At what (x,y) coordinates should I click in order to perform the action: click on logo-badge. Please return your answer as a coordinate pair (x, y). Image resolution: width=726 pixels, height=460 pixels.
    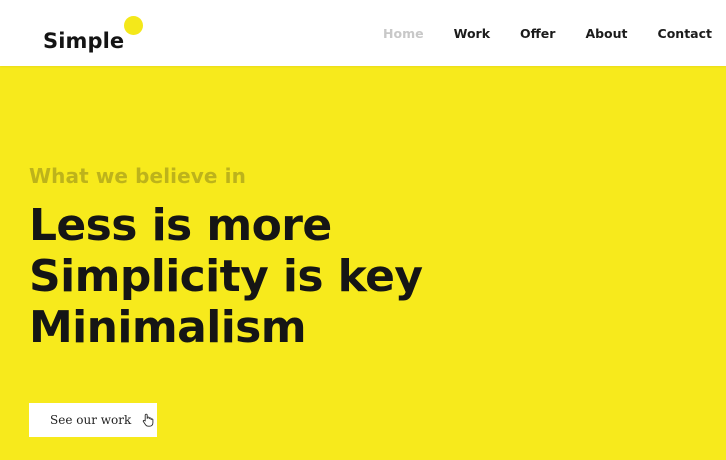
    Looking at the image, I should click on (133, 25).